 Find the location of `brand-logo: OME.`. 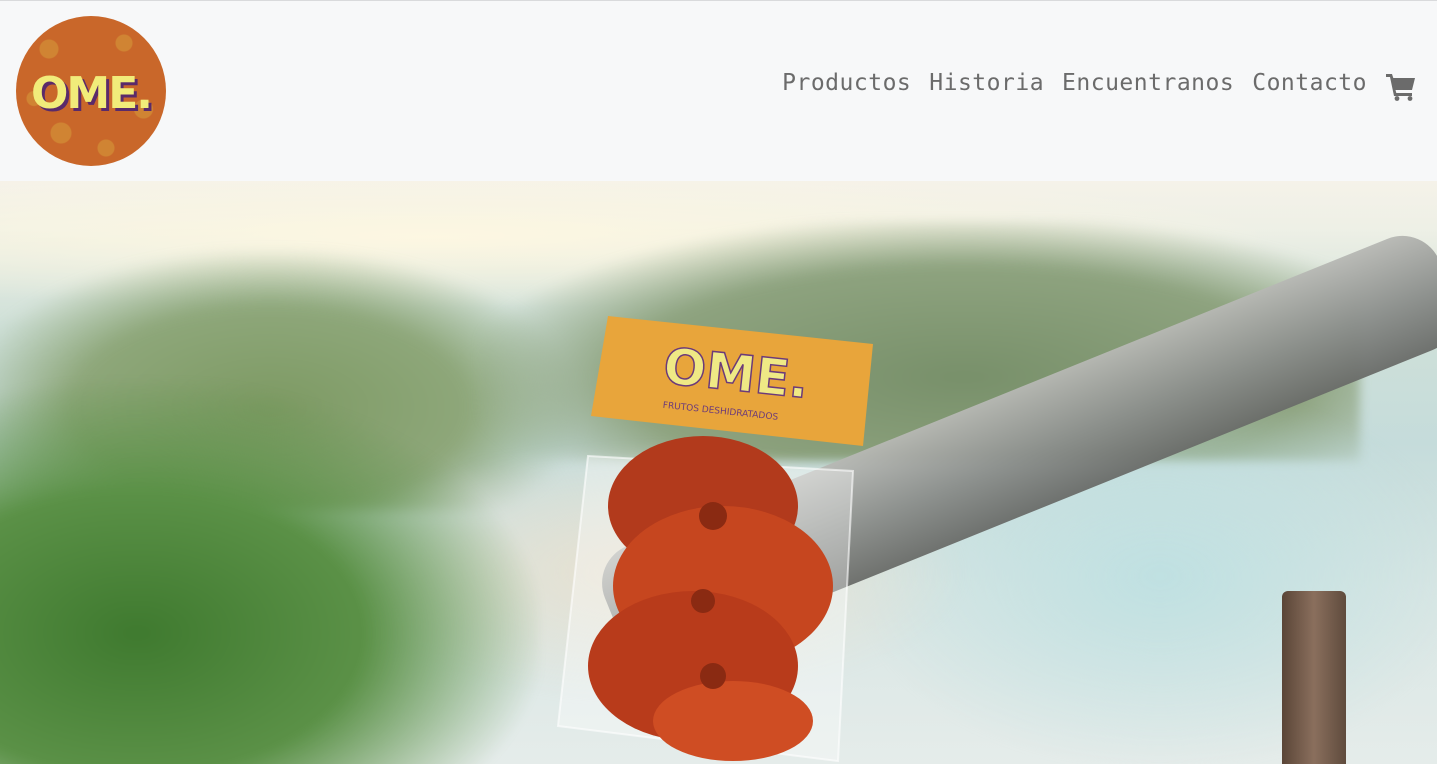

brand-logo: OME. is located at coordinates (91, 91).